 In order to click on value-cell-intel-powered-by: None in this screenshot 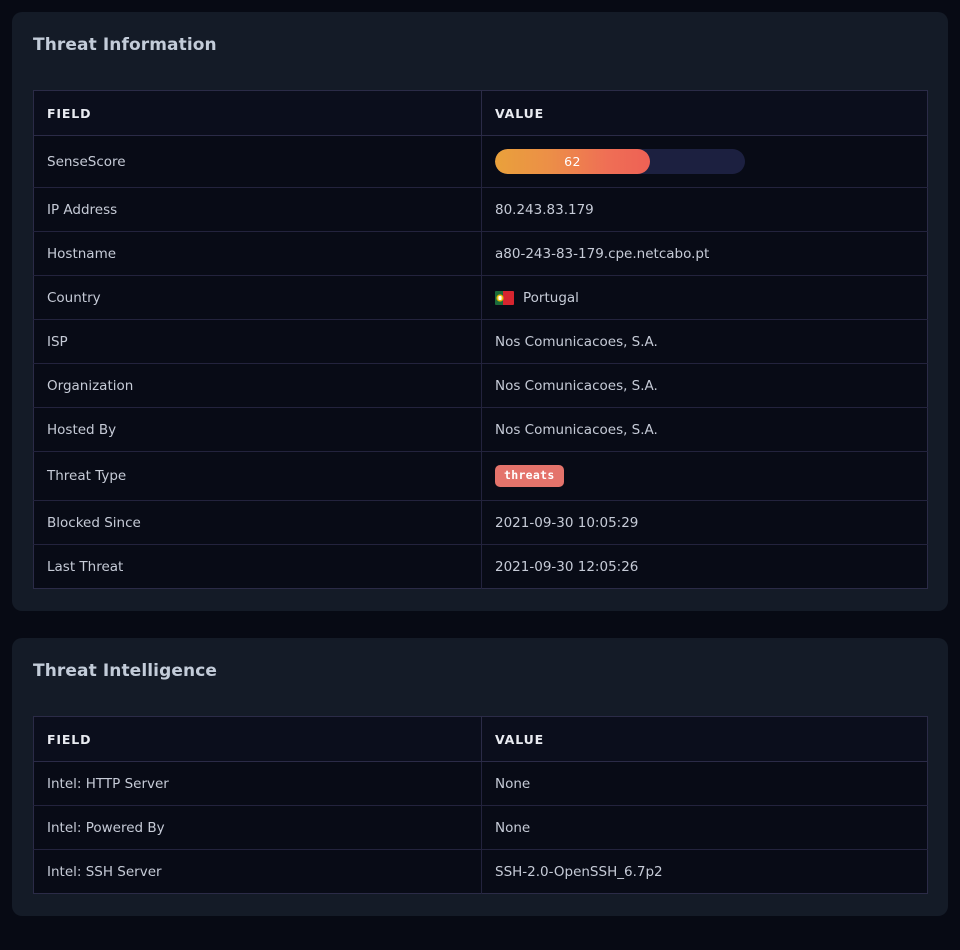, I will do `click(704, 827)`.